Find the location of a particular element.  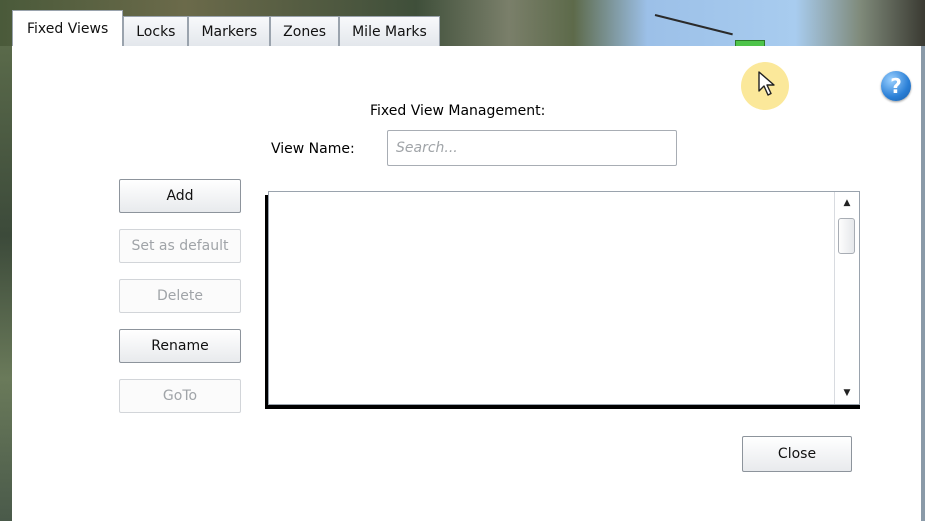

tab-zones: Zones is located at coordinates (305, 31).